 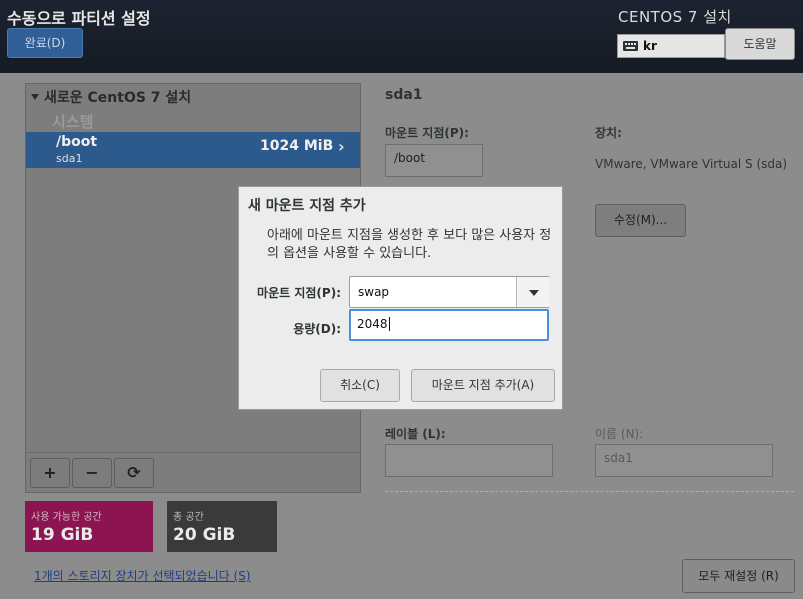 I want to click on add-mount-point-button: 마운트 지점 추가(A), so click(x=483, y=385).